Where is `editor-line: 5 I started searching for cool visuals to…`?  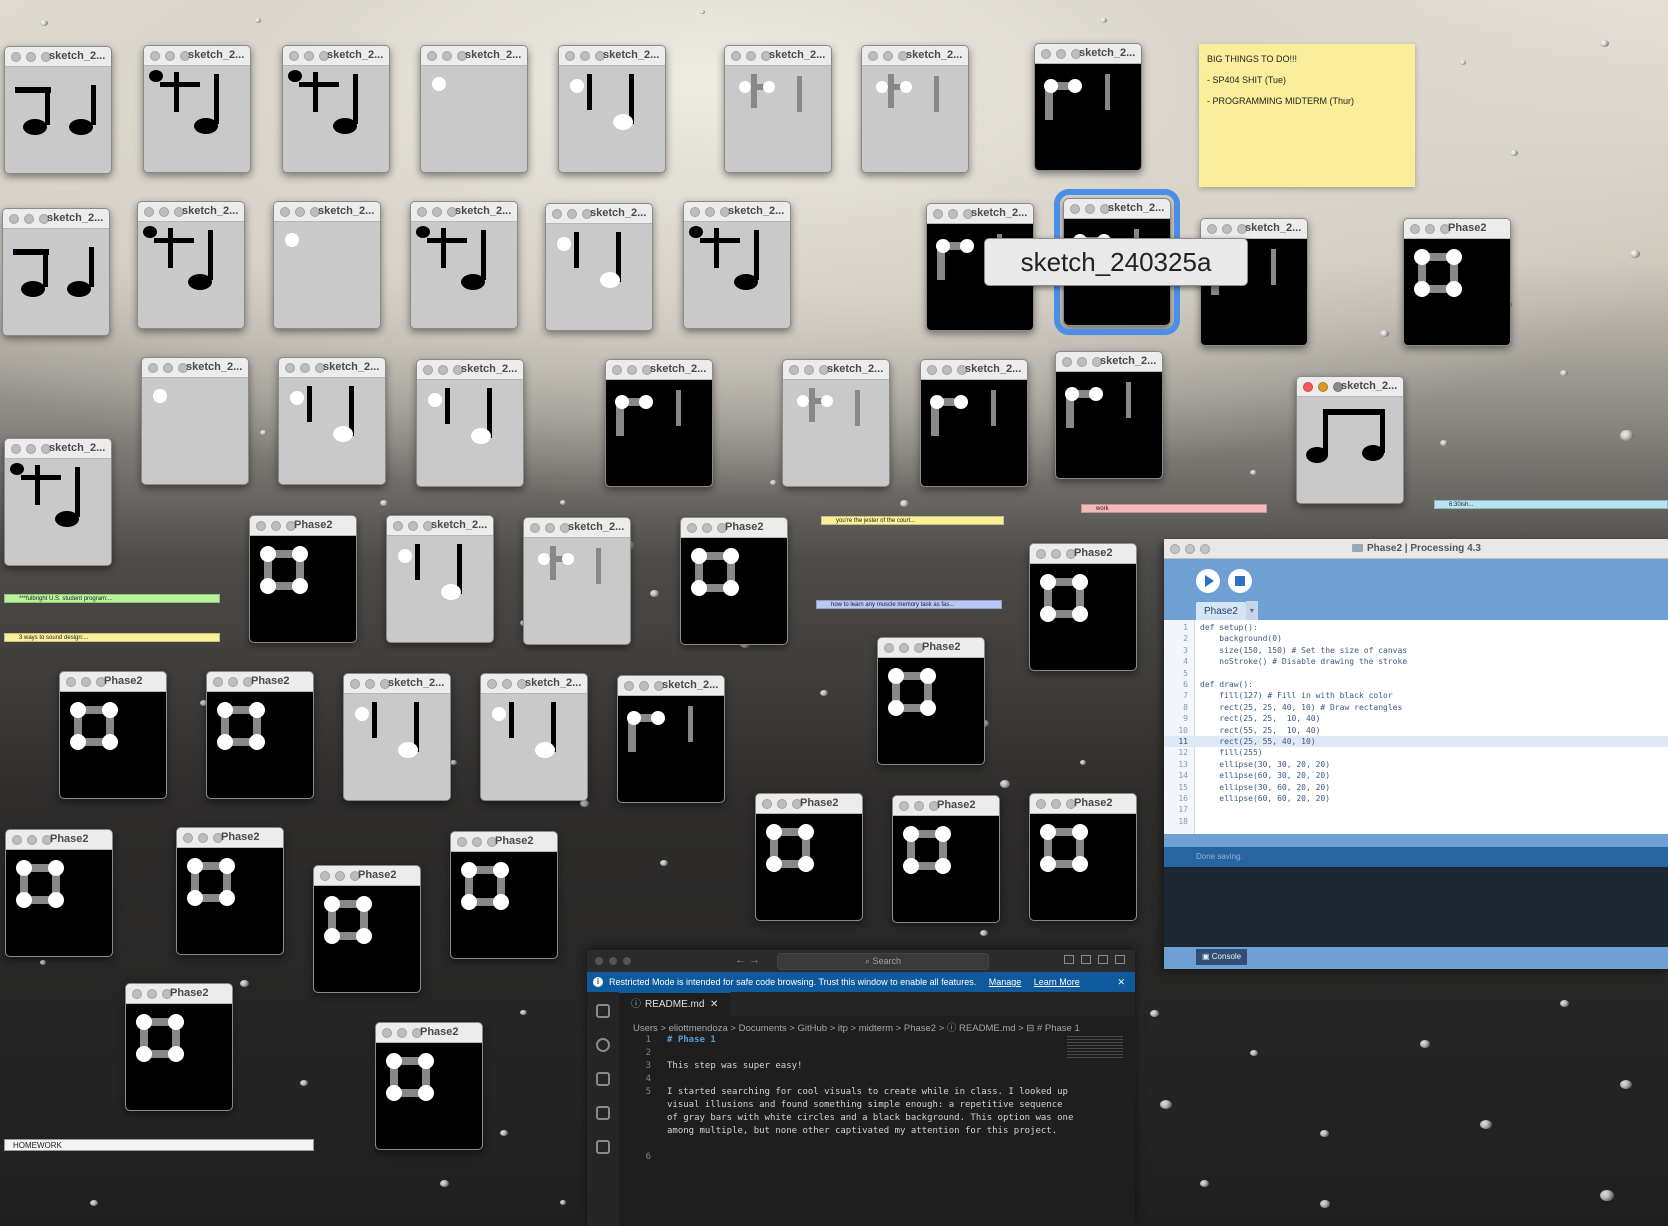 editor-line: 5 I started searching for cool visuals to… is located at coordinates (877, 1092).